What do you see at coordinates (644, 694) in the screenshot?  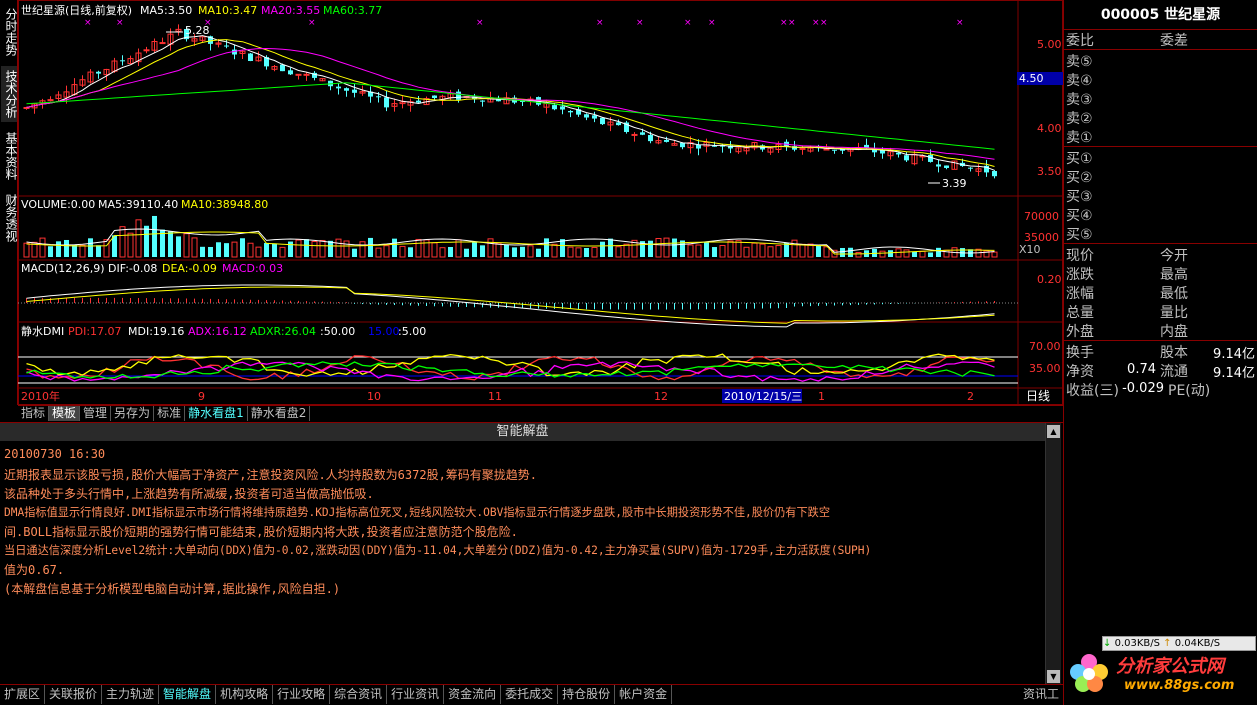 I see `tab-account-funds: 帐户资金` at bounding box center [644, 694].